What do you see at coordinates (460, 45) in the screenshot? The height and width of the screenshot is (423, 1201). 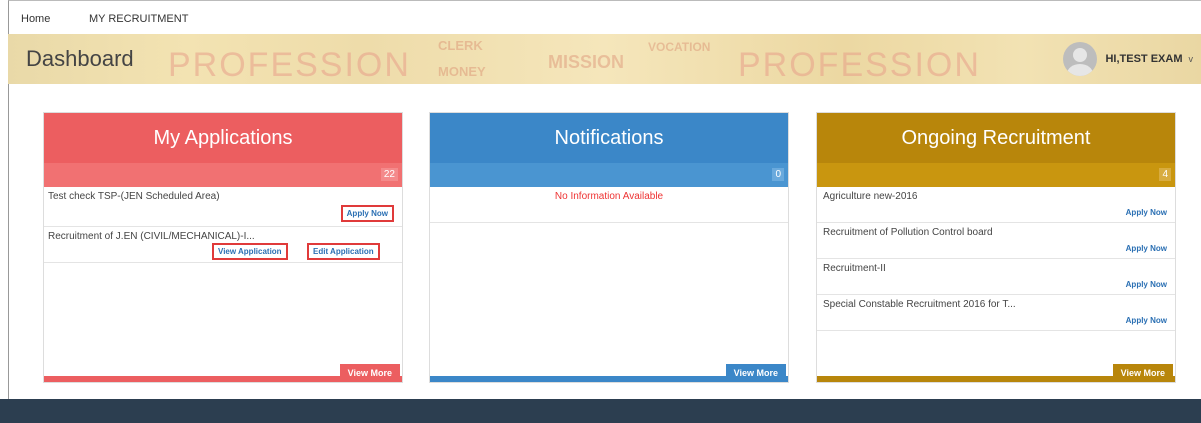 I see `banner-deco-word: CLERK` at bounding box center [460, 45].